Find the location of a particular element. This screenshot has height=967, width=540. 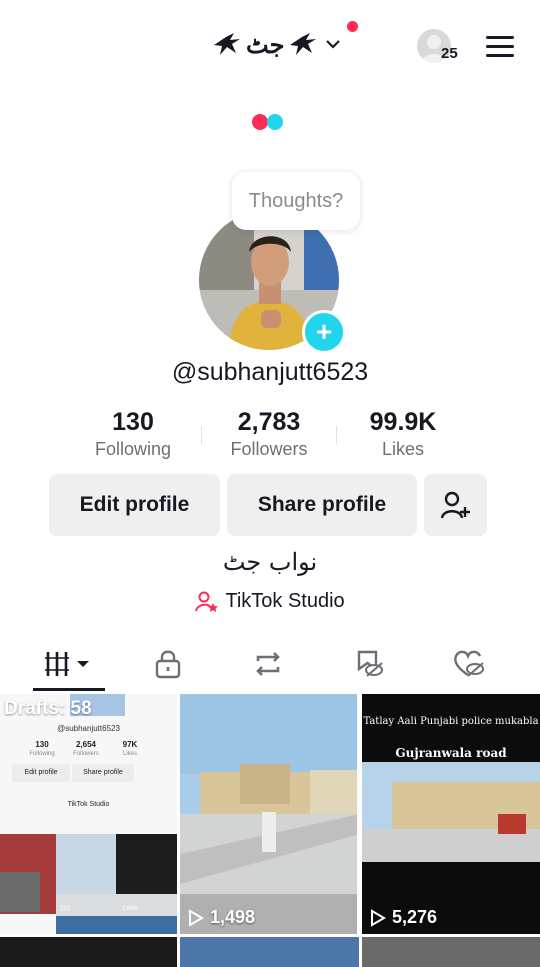

add-friend-button is located at coordinates (455, 505).